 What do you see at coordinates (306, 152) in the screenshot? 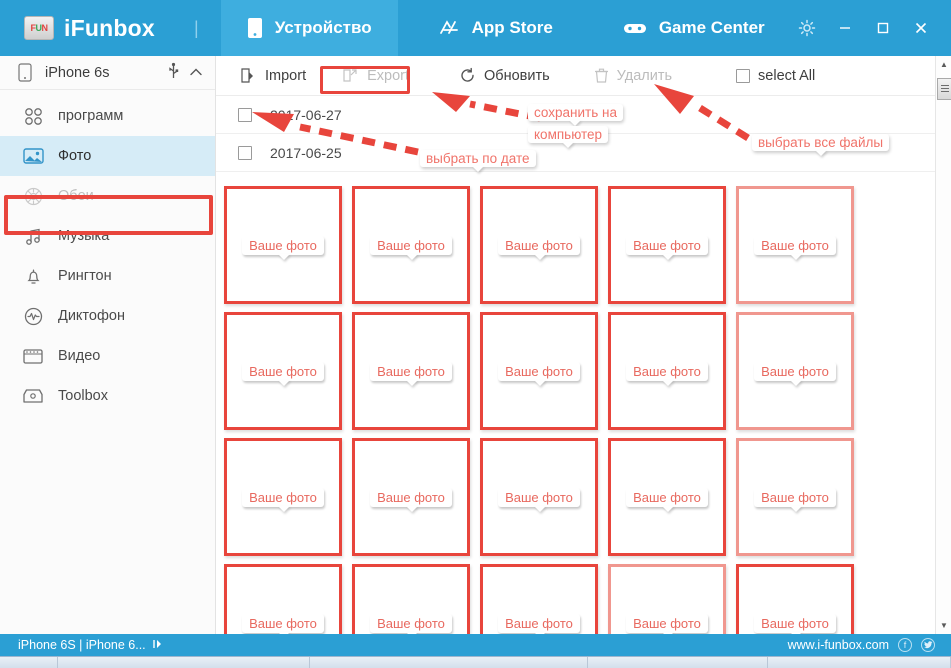
I see `date-label: 2017-06-25` at bounding box center [306, 152].